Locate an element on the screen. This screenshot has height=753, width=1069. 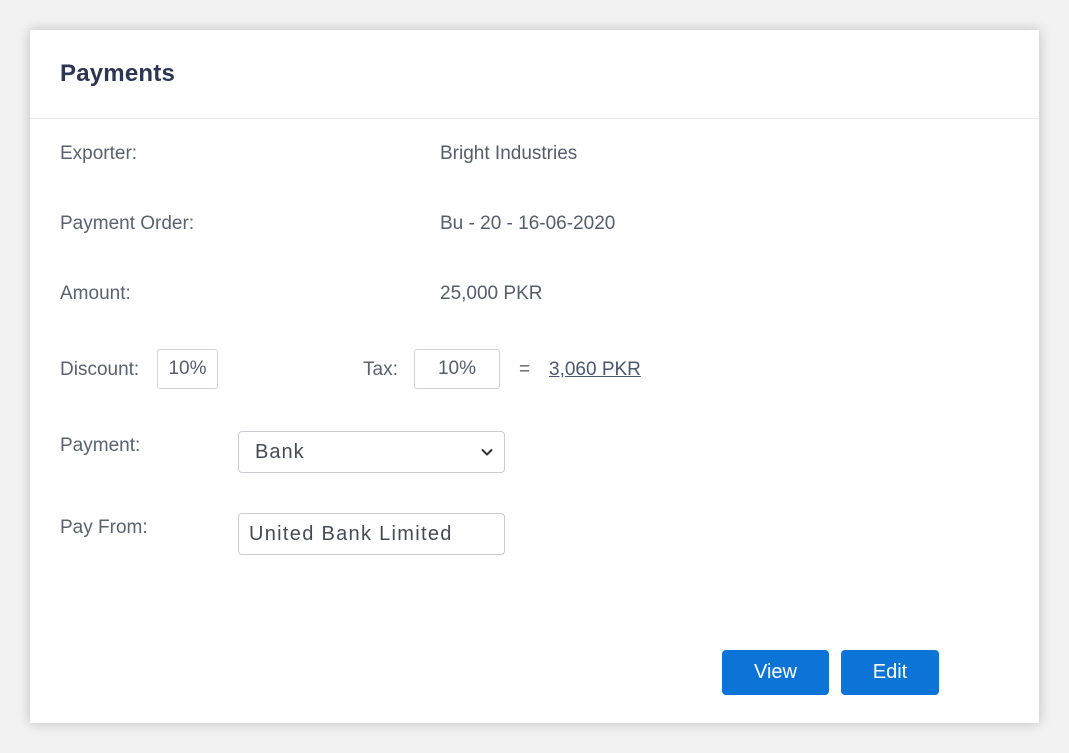
pay-from-label: Pay From: is located at coordinates (104, 527).